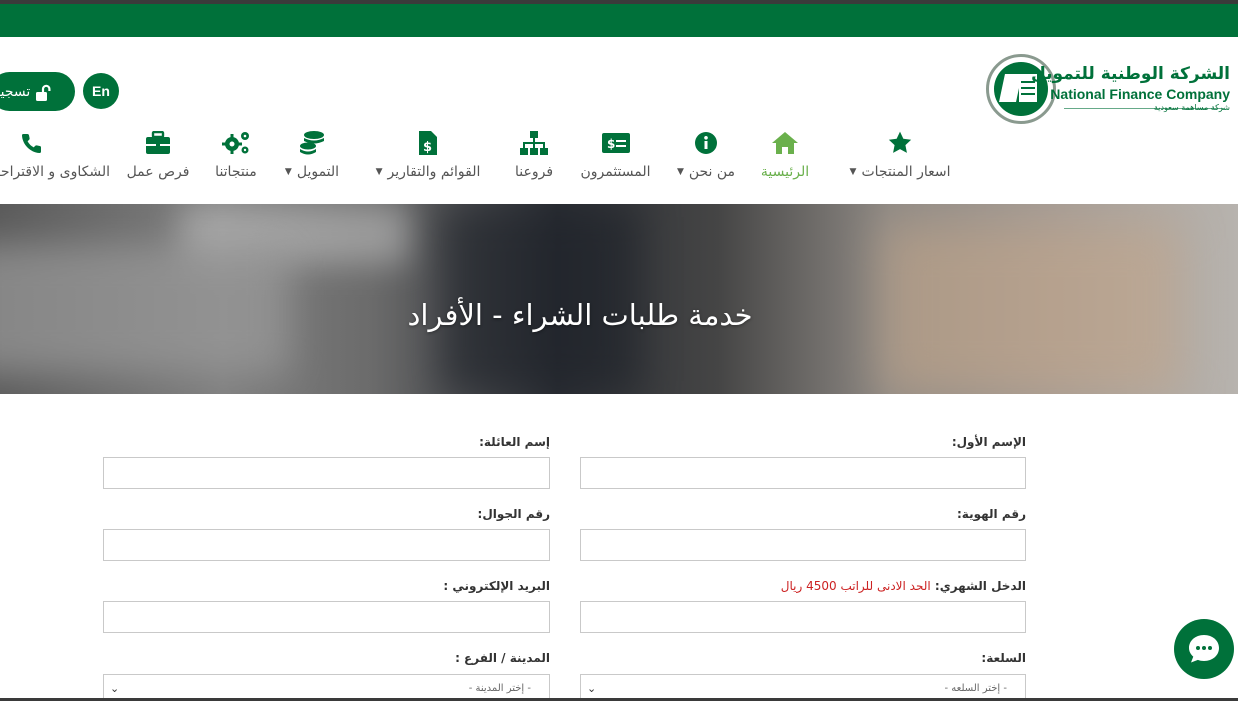 The image size is (1238, 701). I want to click on money-bill-icon: $, so click(616, 143).